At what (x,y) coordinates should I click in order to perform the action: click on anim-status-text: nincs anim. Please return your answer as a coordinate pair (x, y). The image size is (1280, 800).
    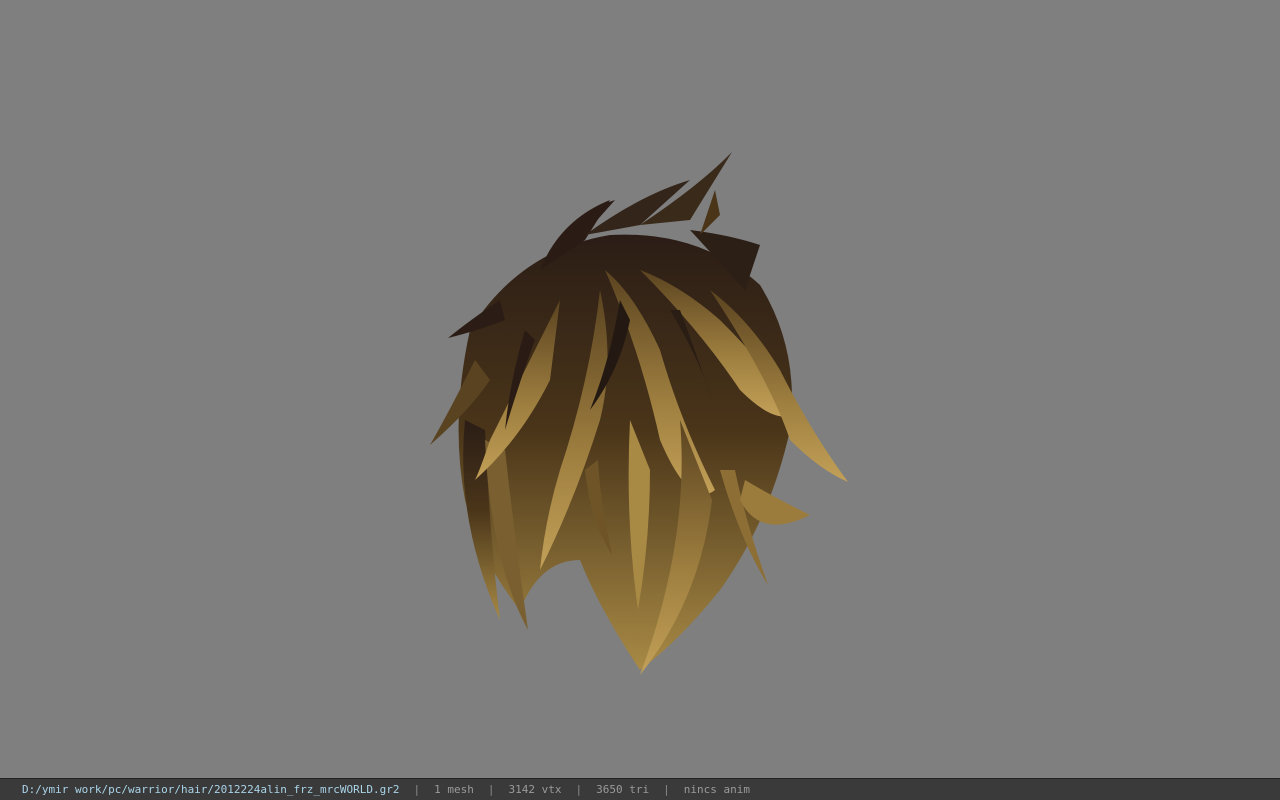
    Looking at the image, I should click on (716, 789).